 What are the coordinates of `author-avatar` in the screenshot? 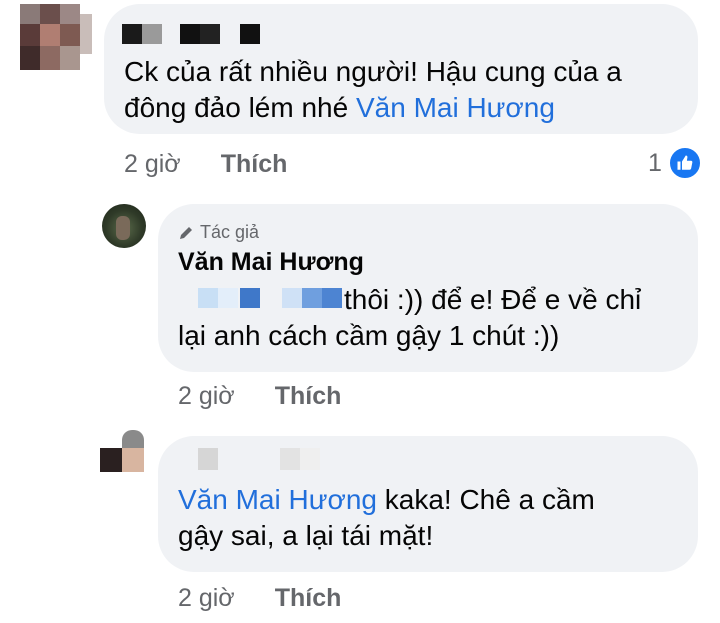 It's located at (124, 226).